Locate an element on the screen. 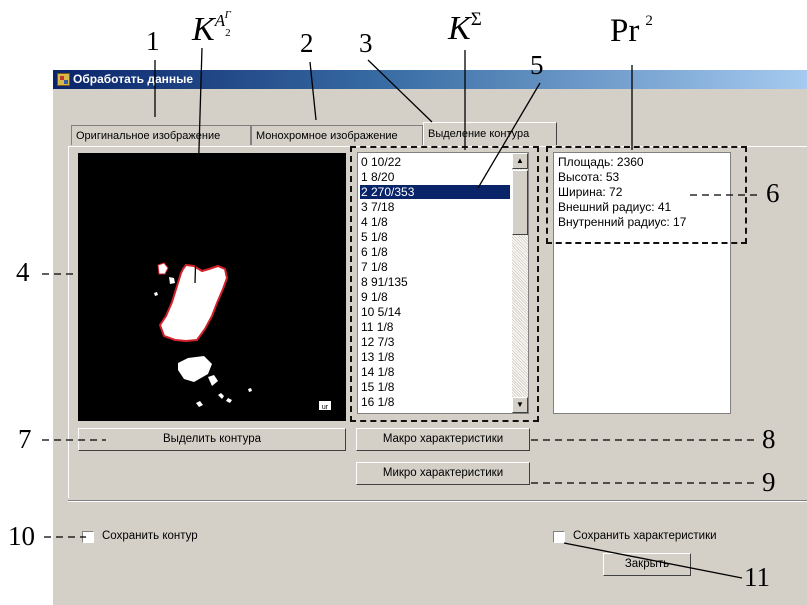 The image size is (807, 605). save-characteristics-checkbox is located at coordinates (559, 537).